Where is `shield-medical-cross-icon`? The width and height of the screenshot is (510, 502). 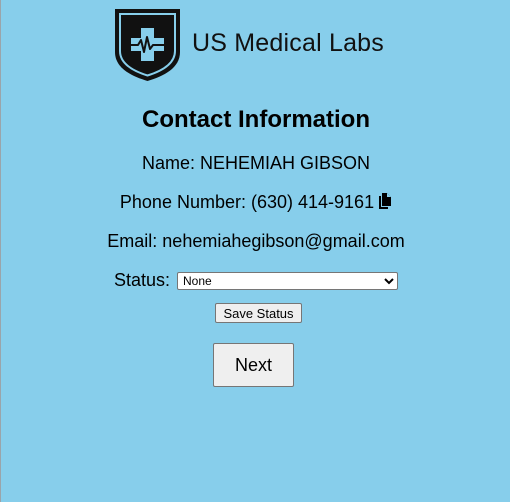
shield-medical-cross-icon is located at coordinates (147, 45).